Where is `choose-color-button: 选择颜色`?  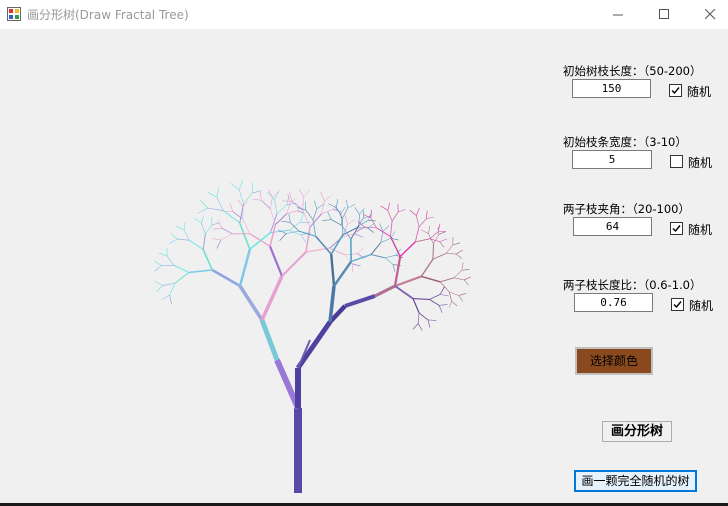
choose-color-button: 选择颜色 is located at coordinates (614, 361).